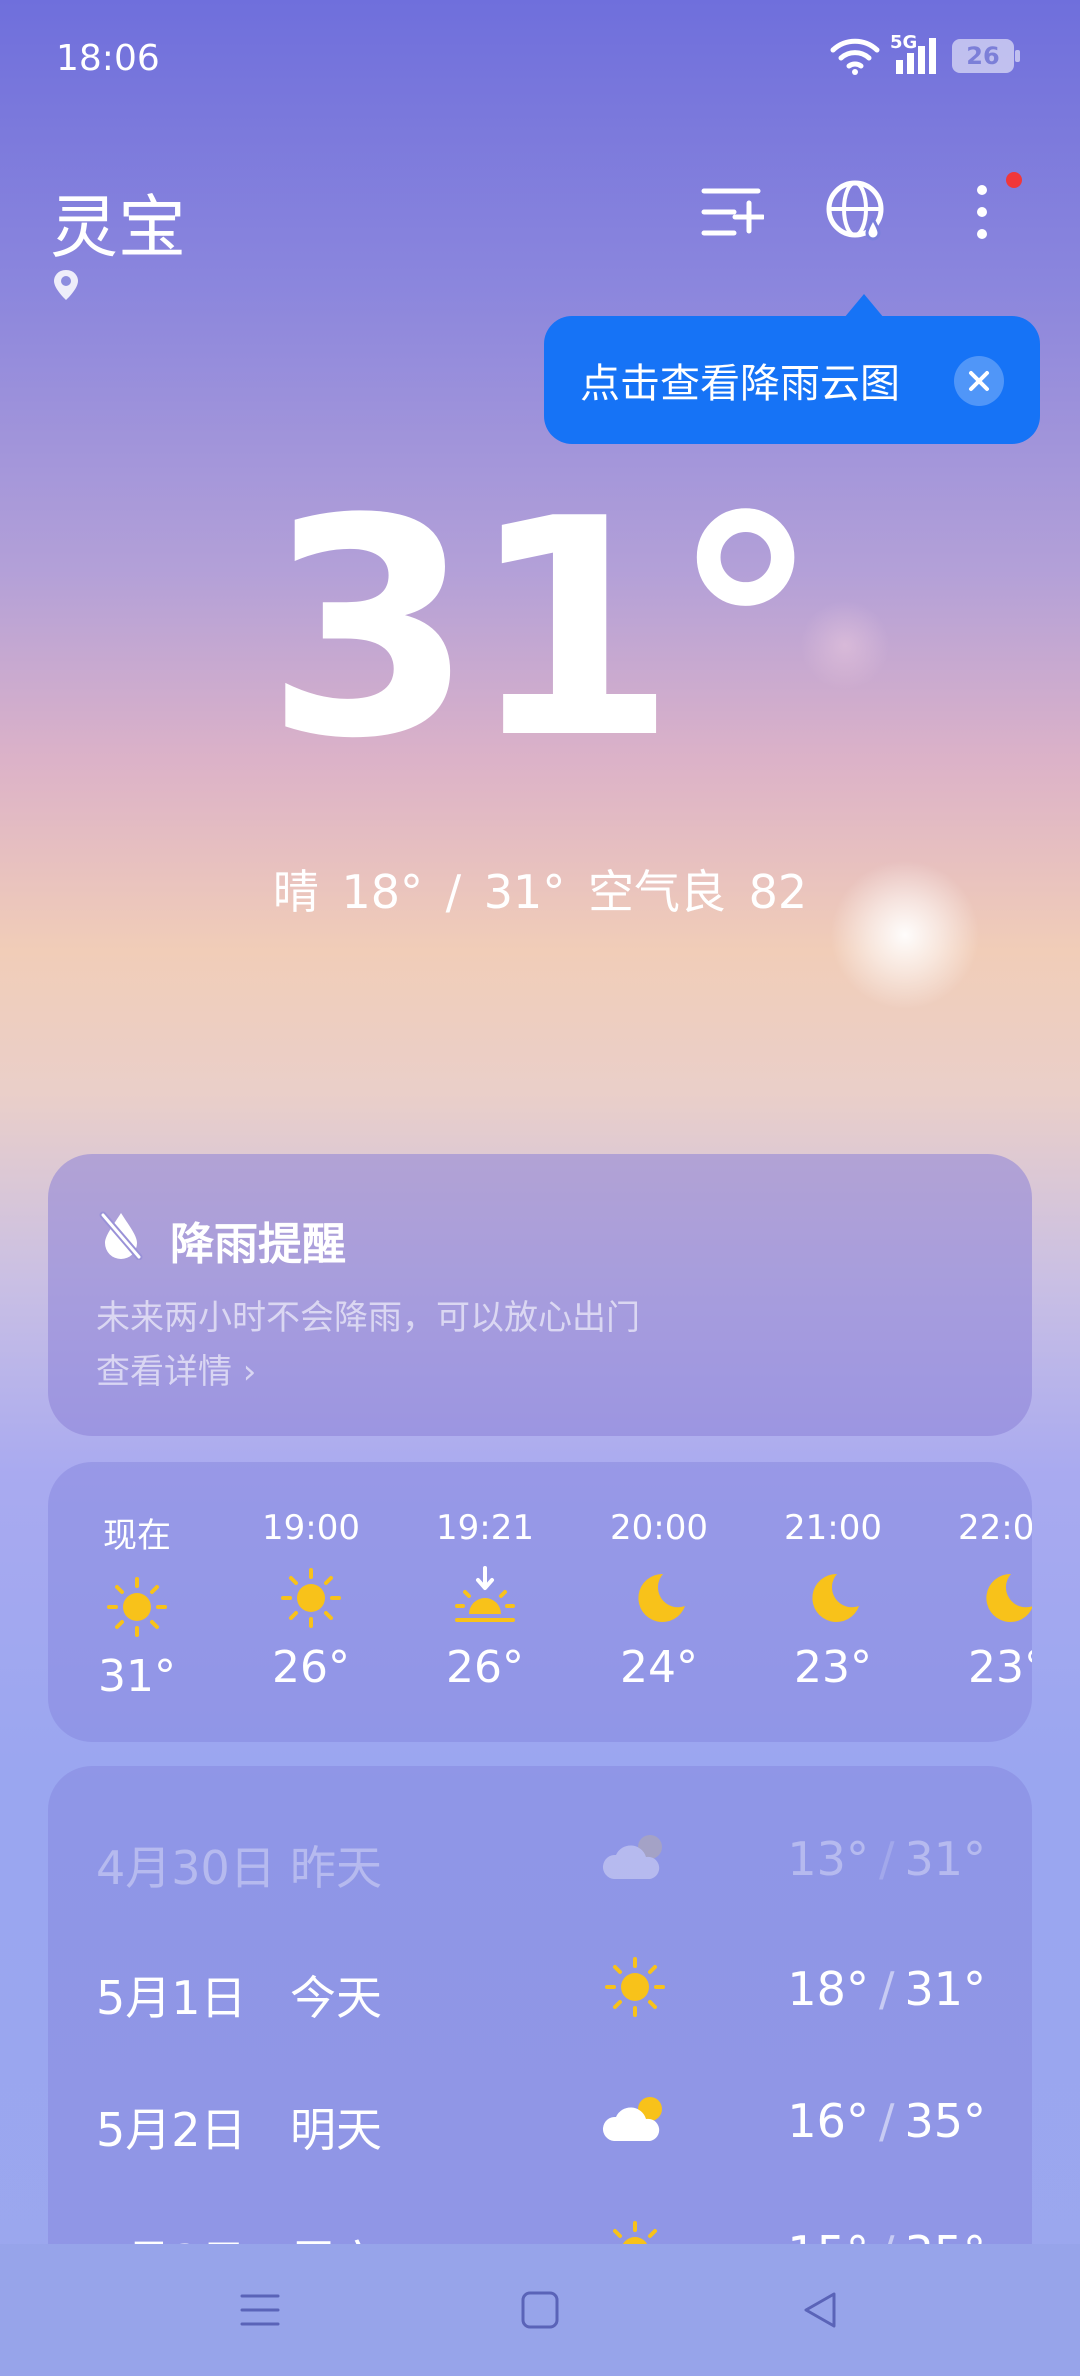 This screenshot has height=2376, width=1080. I want to click on hourly-item: 21:00 23°, so click(833, 1600).